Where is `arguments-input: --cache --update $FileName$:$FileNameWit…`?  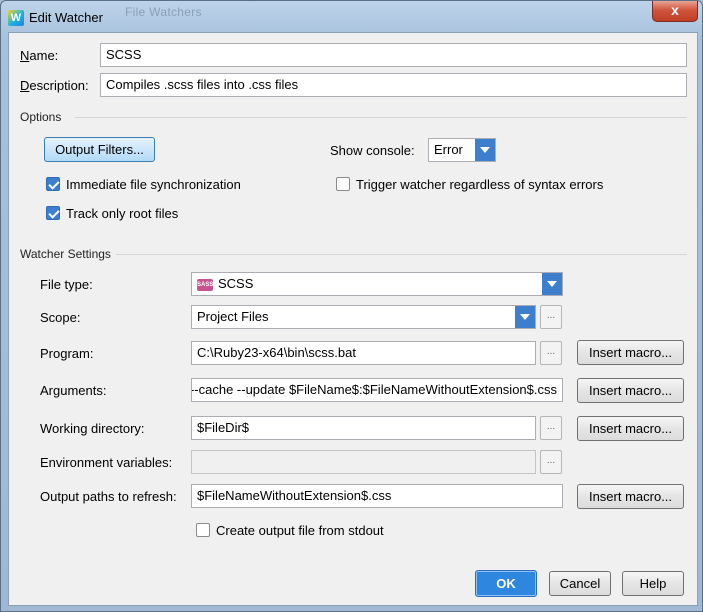 arguments-input: --cache --update $FileName$:$FileNameWit… is located at coordinates (377, 390).